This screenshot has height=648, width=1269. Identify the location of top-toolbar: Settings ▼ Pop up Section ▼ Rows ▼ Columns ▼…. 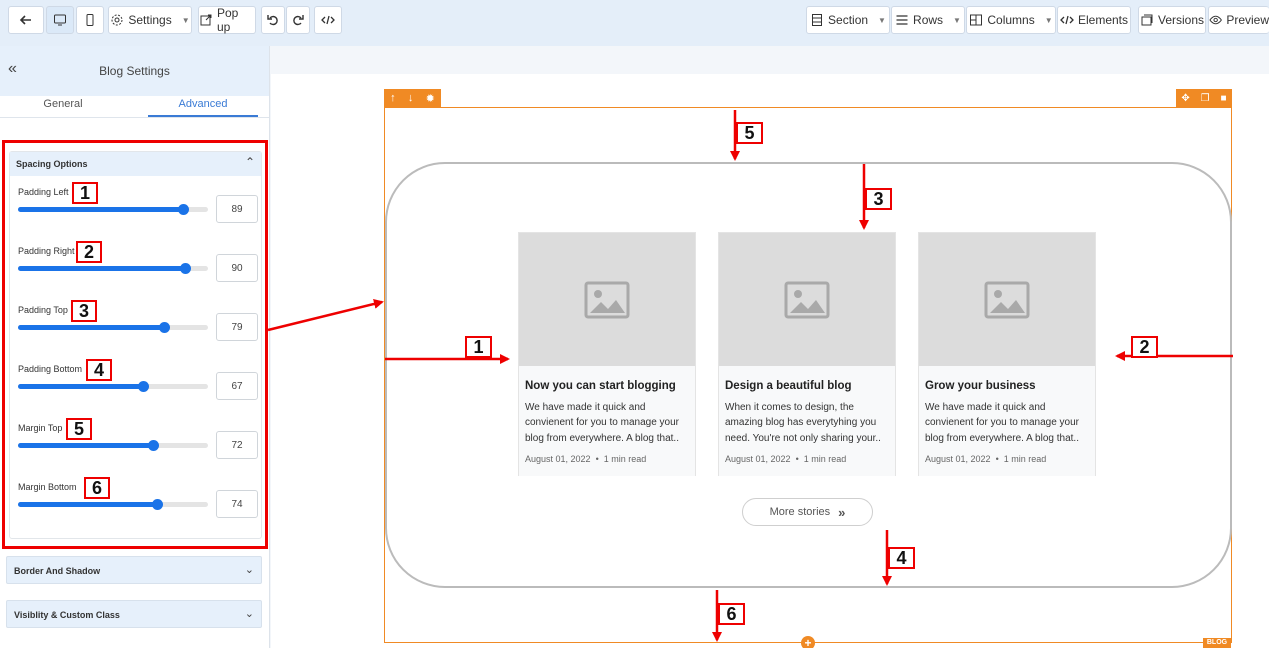
(634, 23).